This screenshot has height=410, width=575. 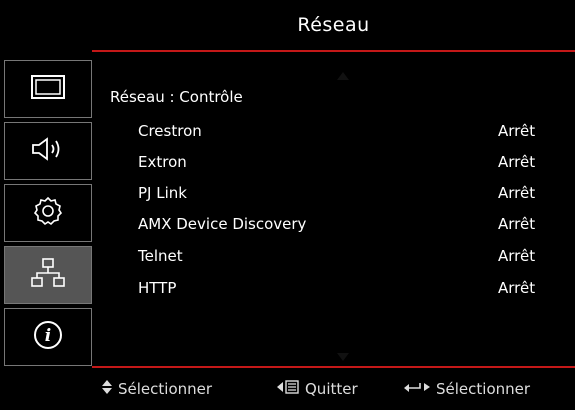 What do you see at coordinates (222, 224) in the screenshot?
I see `row-label: AMX Device Discovery` at bounding box center [222, 224].